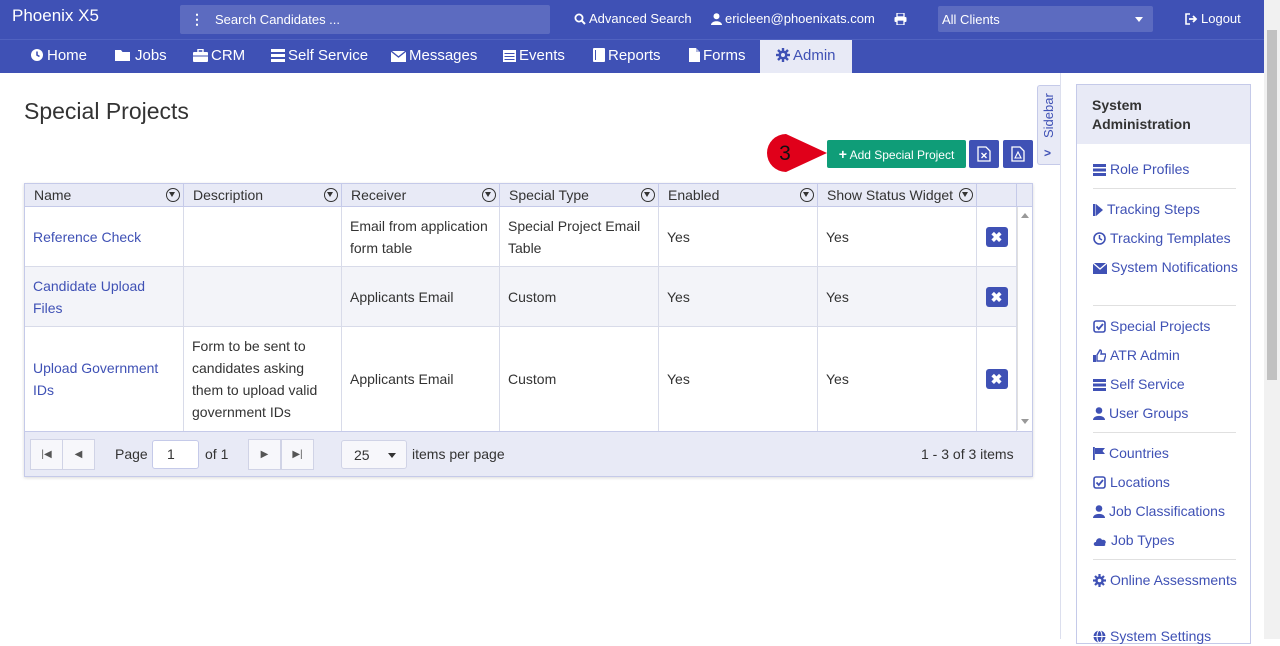 The height and width of the screenshot is (646, 1280). What do you see at coordinates (263, 195) in the screenshot?
I see `column-header-description: Description` at bounding box center [263, 195].